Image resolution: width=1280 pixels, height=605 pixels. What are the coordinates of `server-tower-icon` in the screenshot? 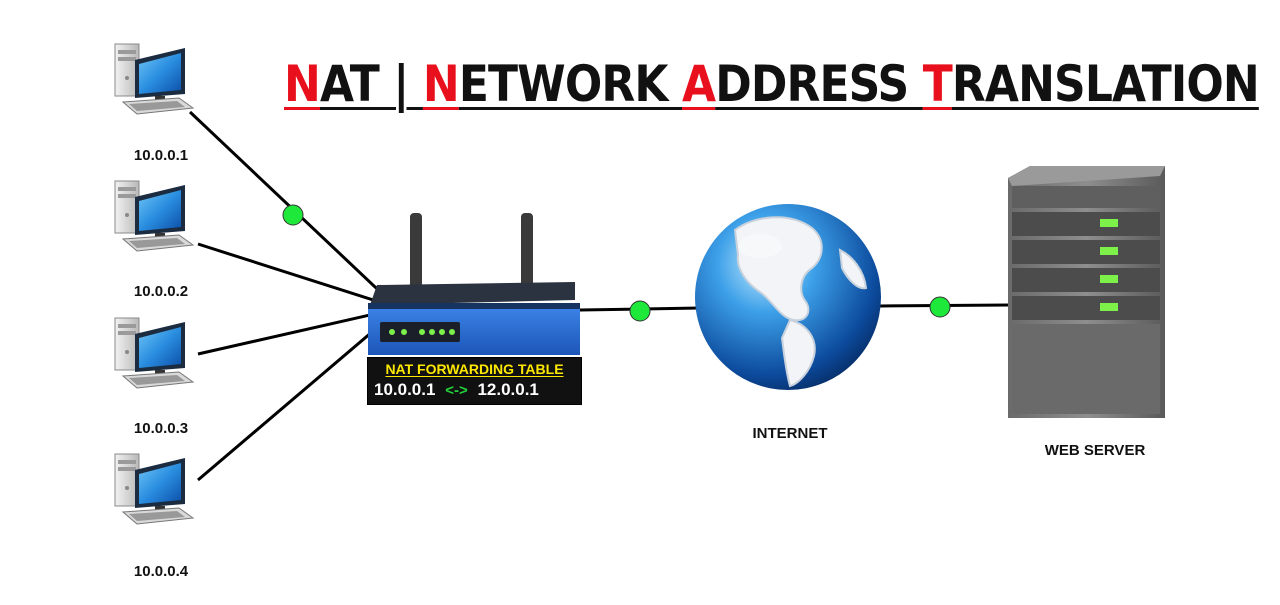 It's located at (1086, 292).